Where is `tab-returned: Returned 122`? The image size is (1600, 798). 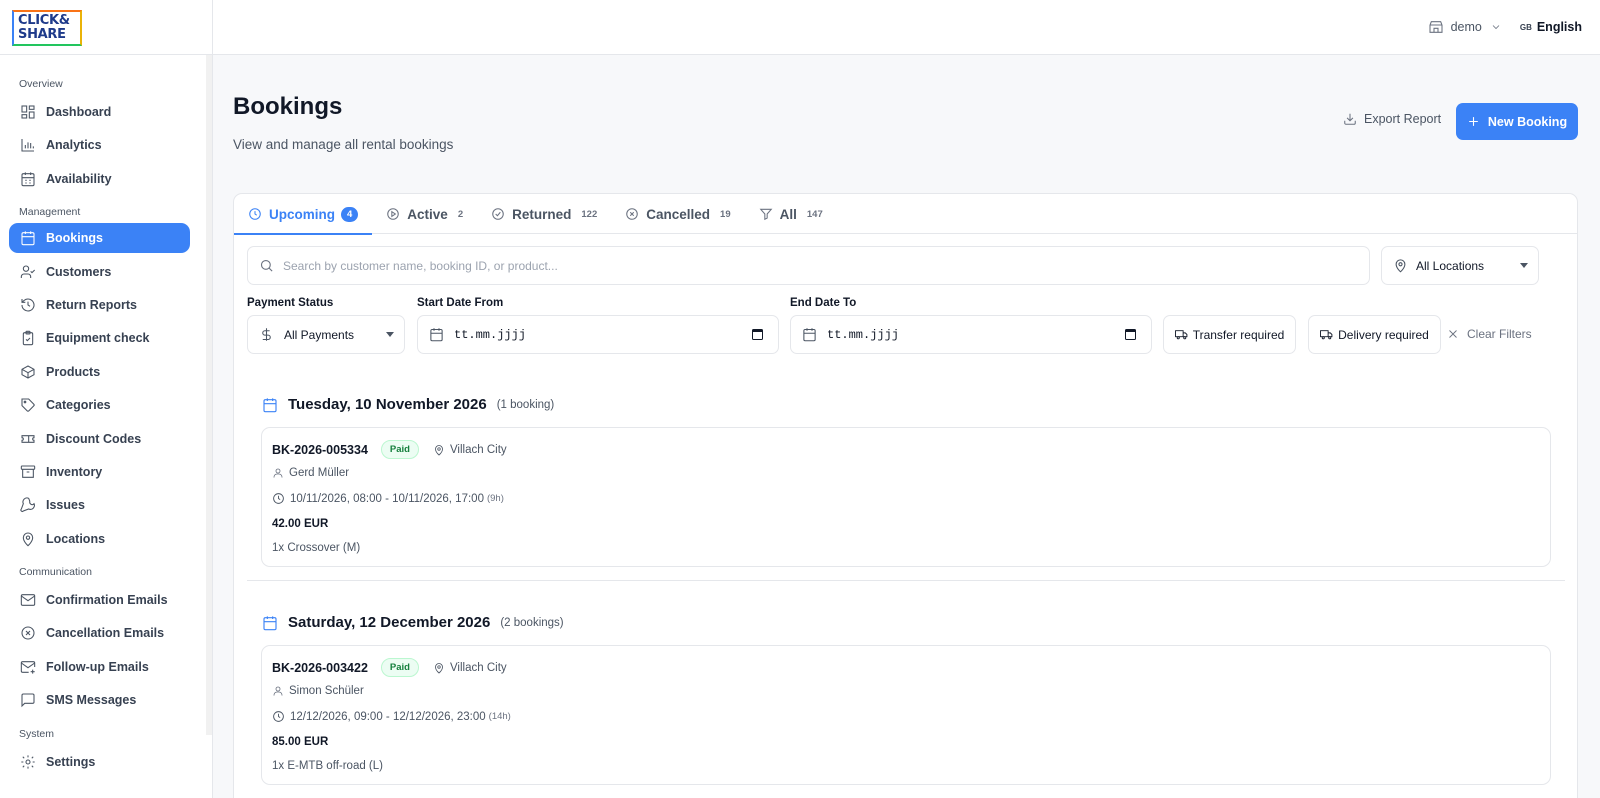 tab-returned: Returned 122 is located at coordinates (544, 214).